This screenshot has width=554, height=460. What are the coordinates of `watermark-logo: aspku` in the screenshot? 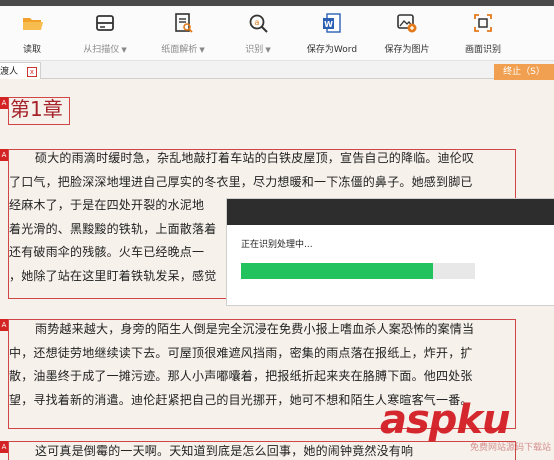 It's located at (445, 420).